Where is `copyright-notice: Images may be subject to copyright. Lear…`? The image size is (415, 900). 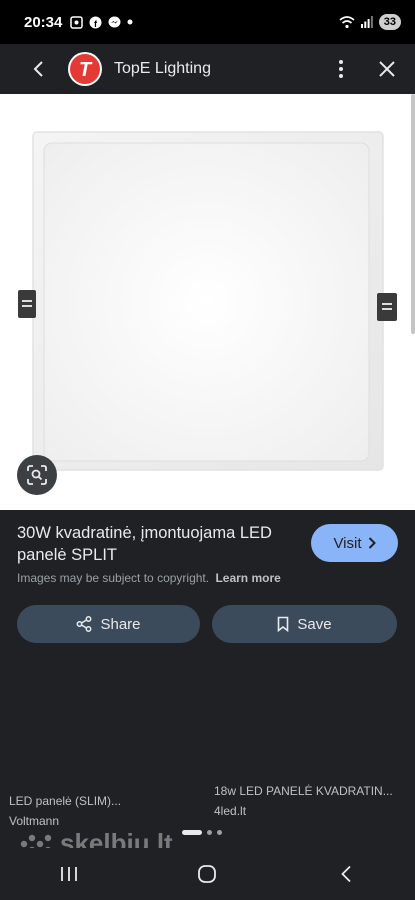
copyright-notice: Images may be subject to copyright. Lear… is located at coordinates (149, 578).